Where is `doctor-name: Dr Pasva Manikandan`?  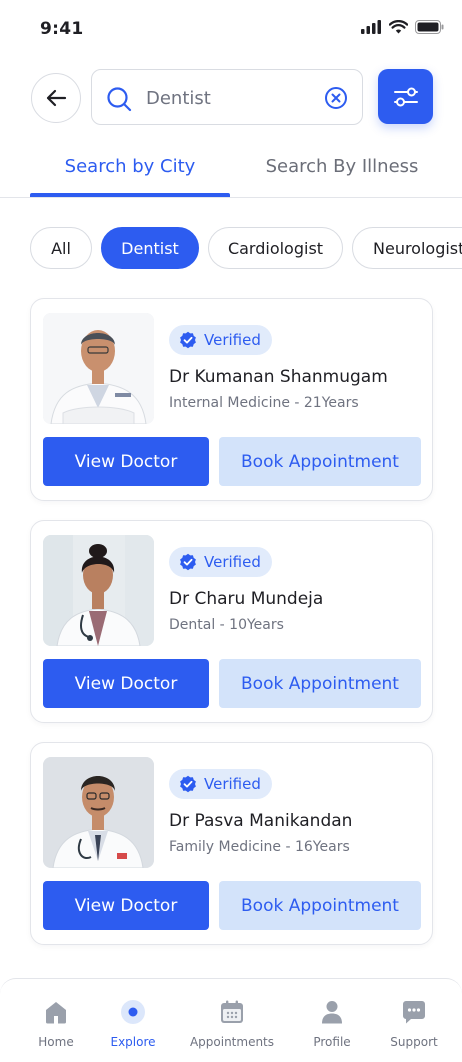
doctor-name: Dr Pasva Manikandan is located at coordinates (261, 821).